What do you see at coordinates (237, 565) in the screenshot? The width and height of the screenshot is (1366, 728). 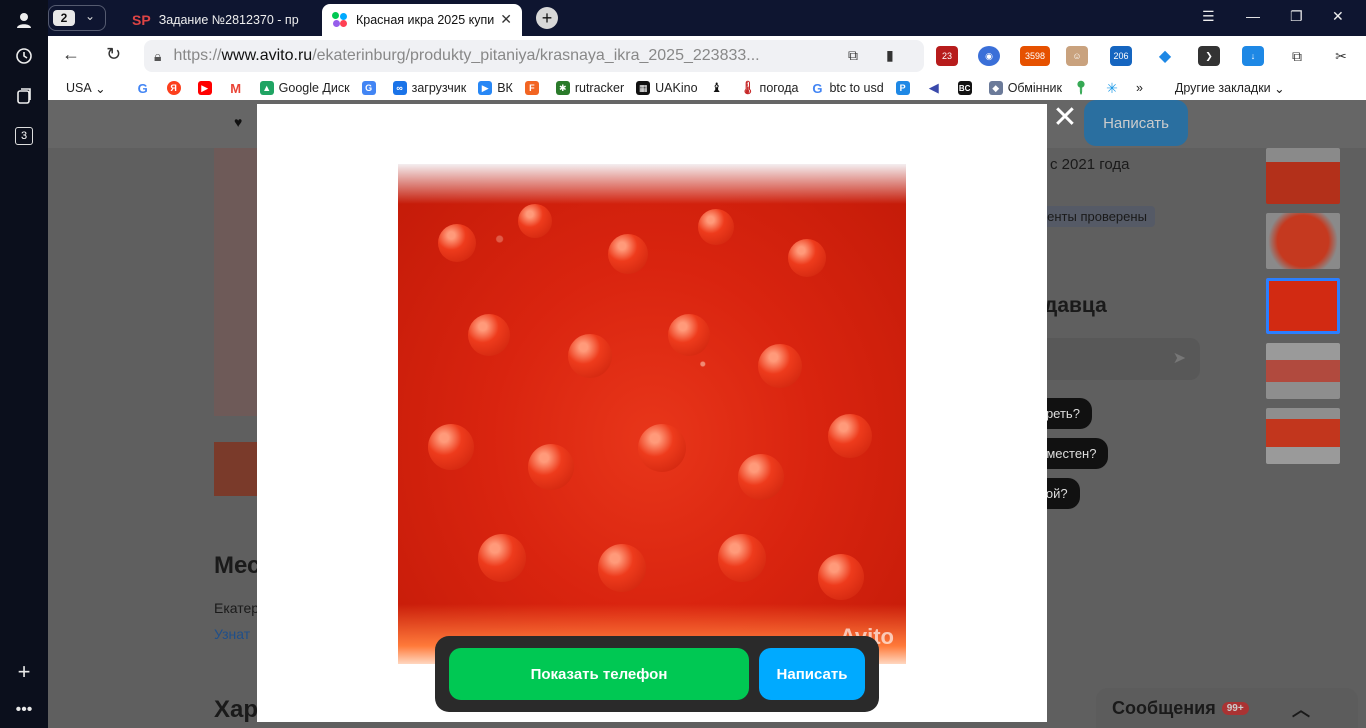 I see `location-heading: Мес` at bounding box center [237, 565].